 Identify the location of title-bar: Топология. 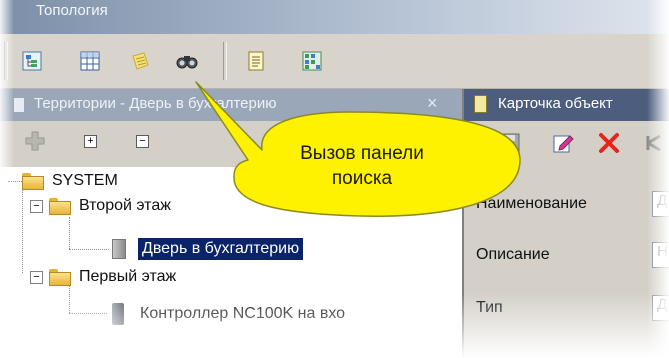
(334, 17).